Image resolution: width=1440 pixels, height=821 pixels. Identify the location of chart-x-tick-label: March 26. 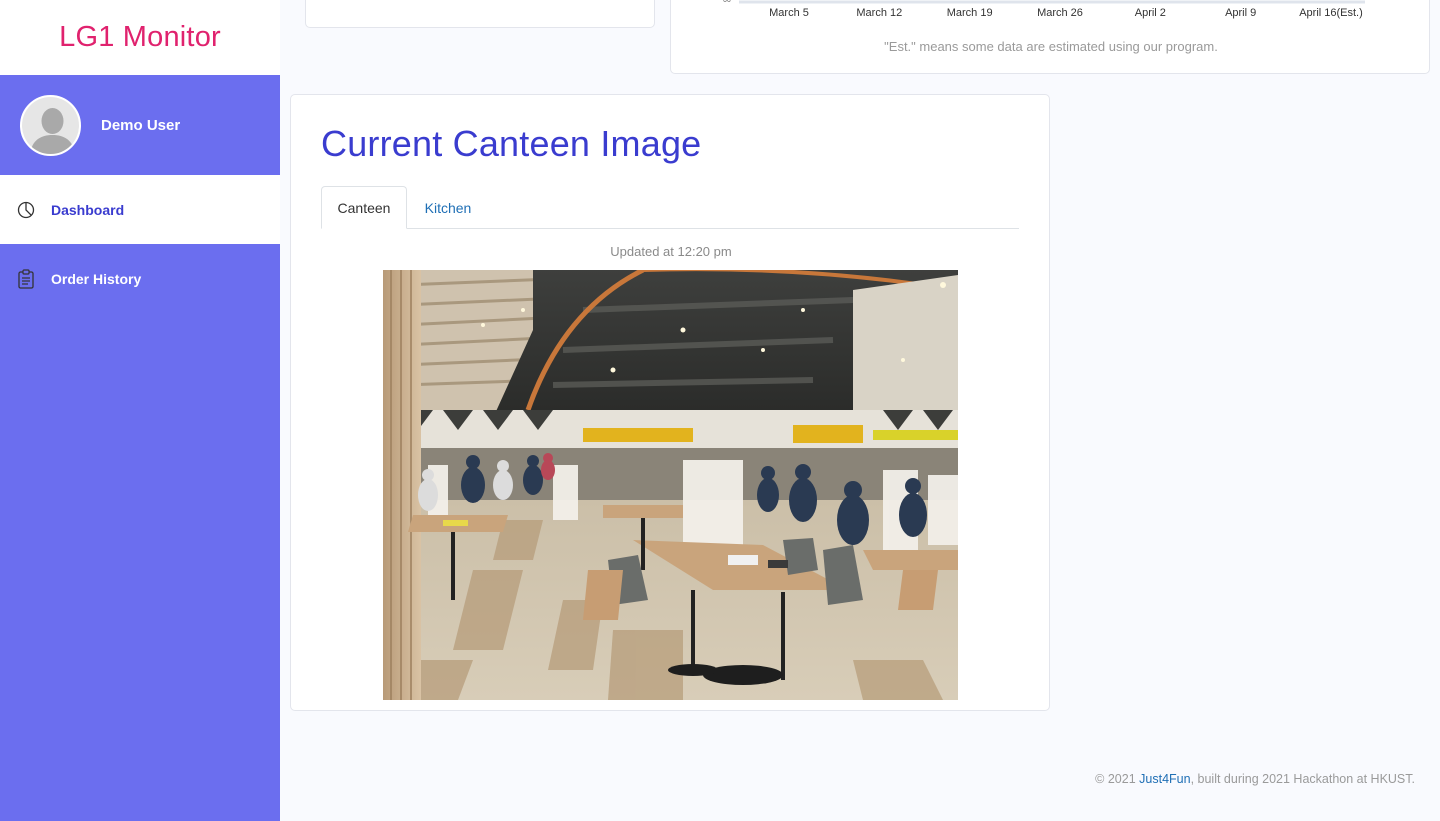
(1060, 13).